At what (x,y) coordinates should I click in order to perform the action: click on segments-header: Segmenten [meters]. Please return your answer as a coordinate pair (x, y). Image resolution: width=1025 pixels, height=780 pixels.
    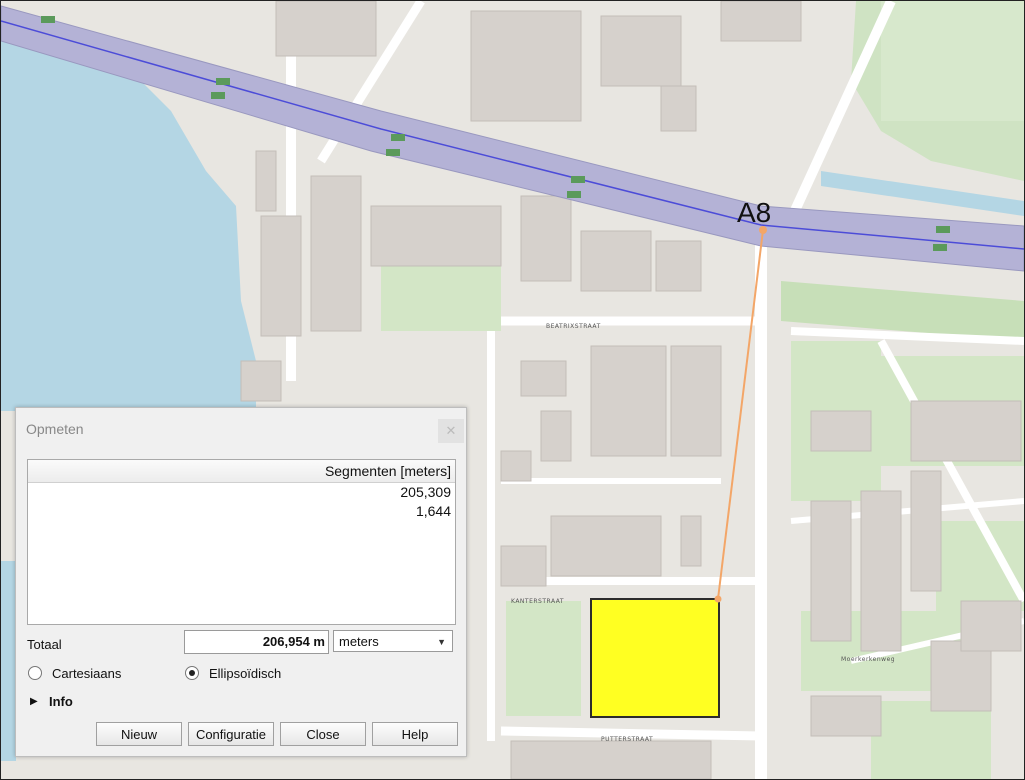
    Looking at the image, I should click on (241, 471).